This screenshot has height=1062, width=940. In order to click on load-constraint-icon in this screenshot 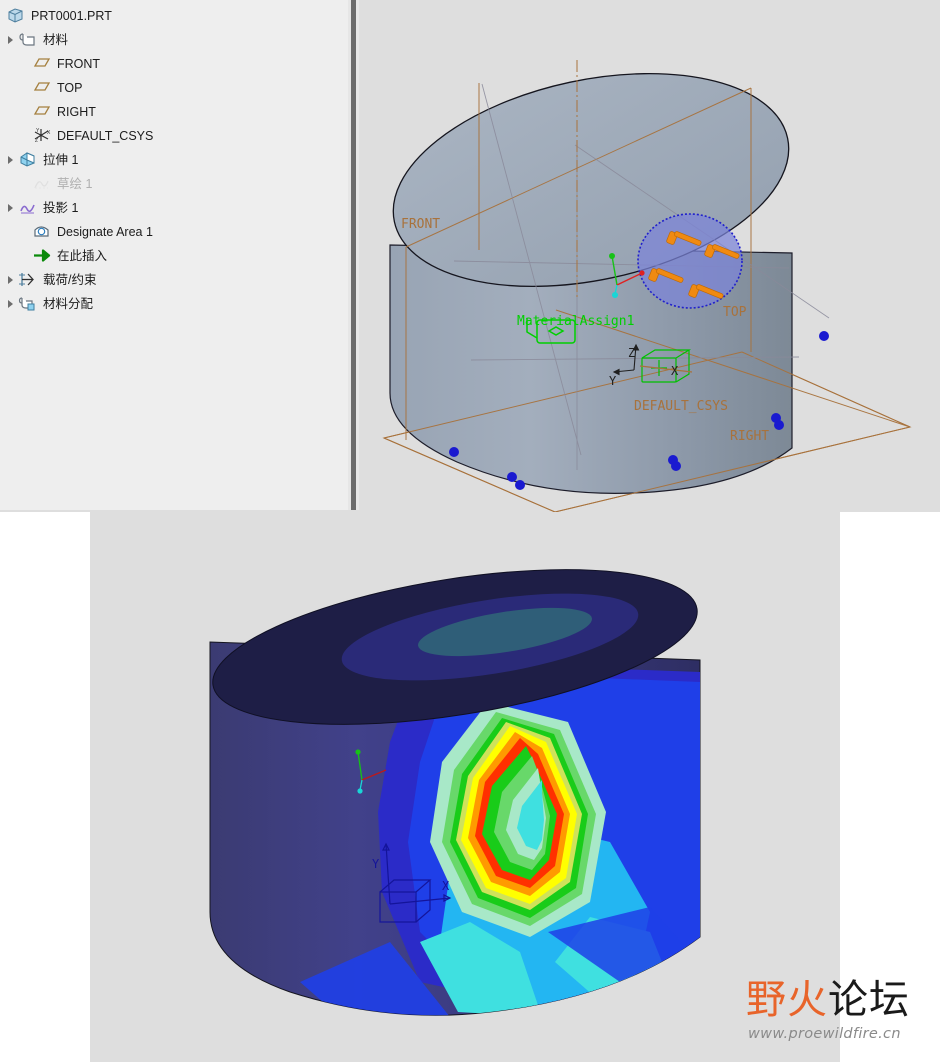, I will do `click(28, 280)`.